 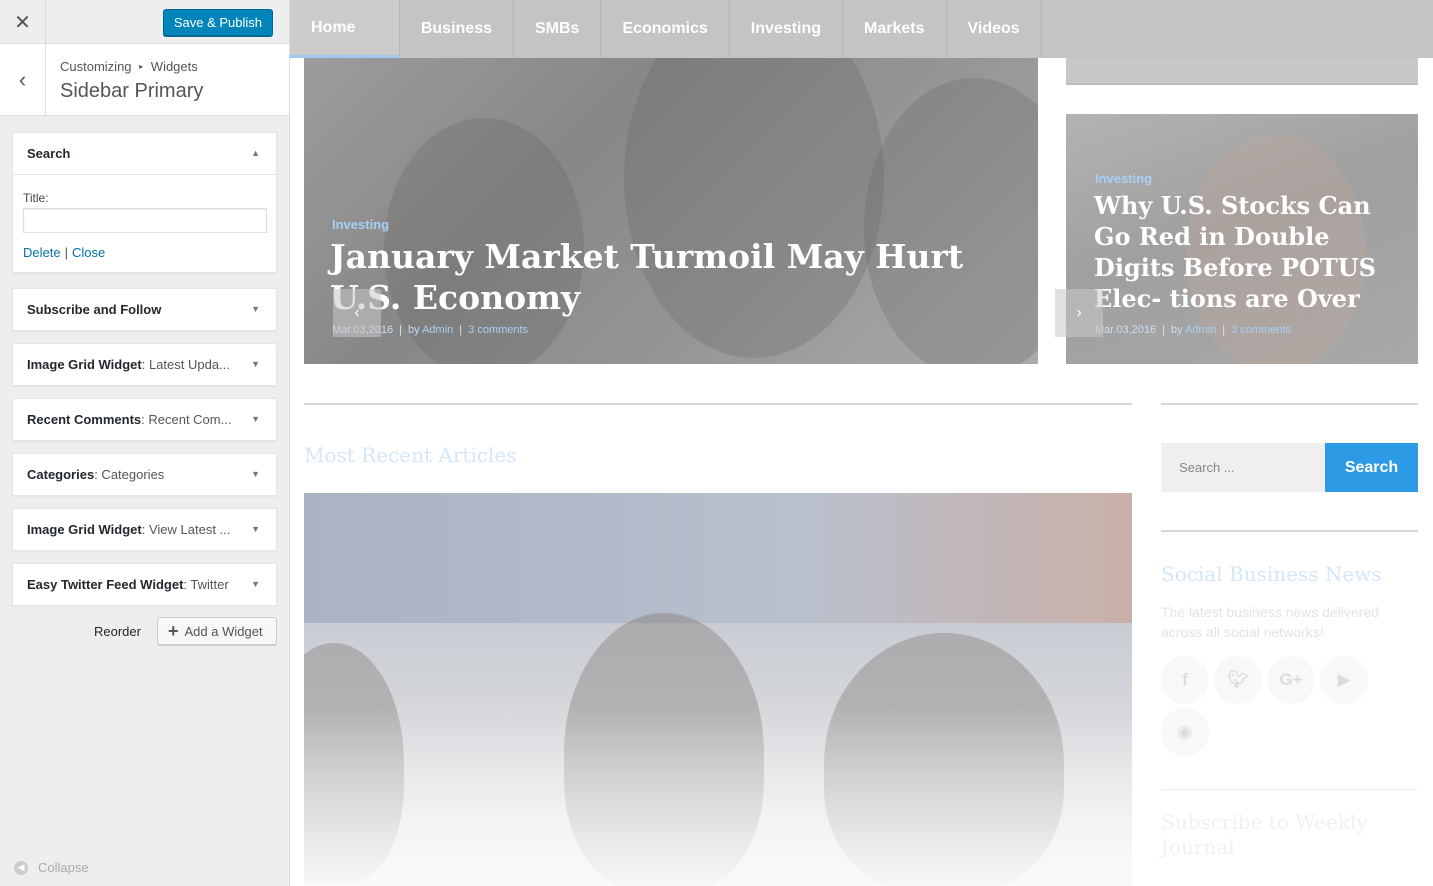 I want to click on back-arrow-icon: ‹, so click(x=23, y=79).